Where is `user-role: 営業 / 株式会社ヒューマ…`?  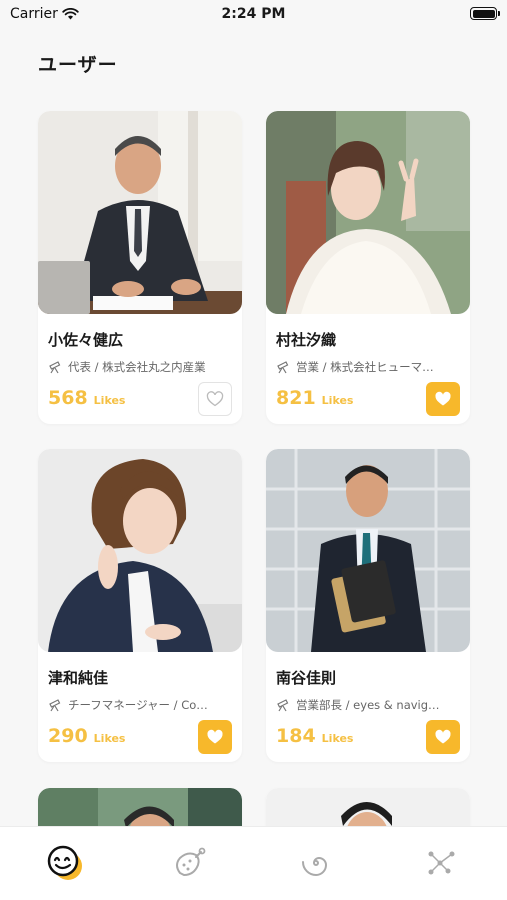
user-role: 営業 / 株式会社ヒューマ… is located at coordinates (369, 367).